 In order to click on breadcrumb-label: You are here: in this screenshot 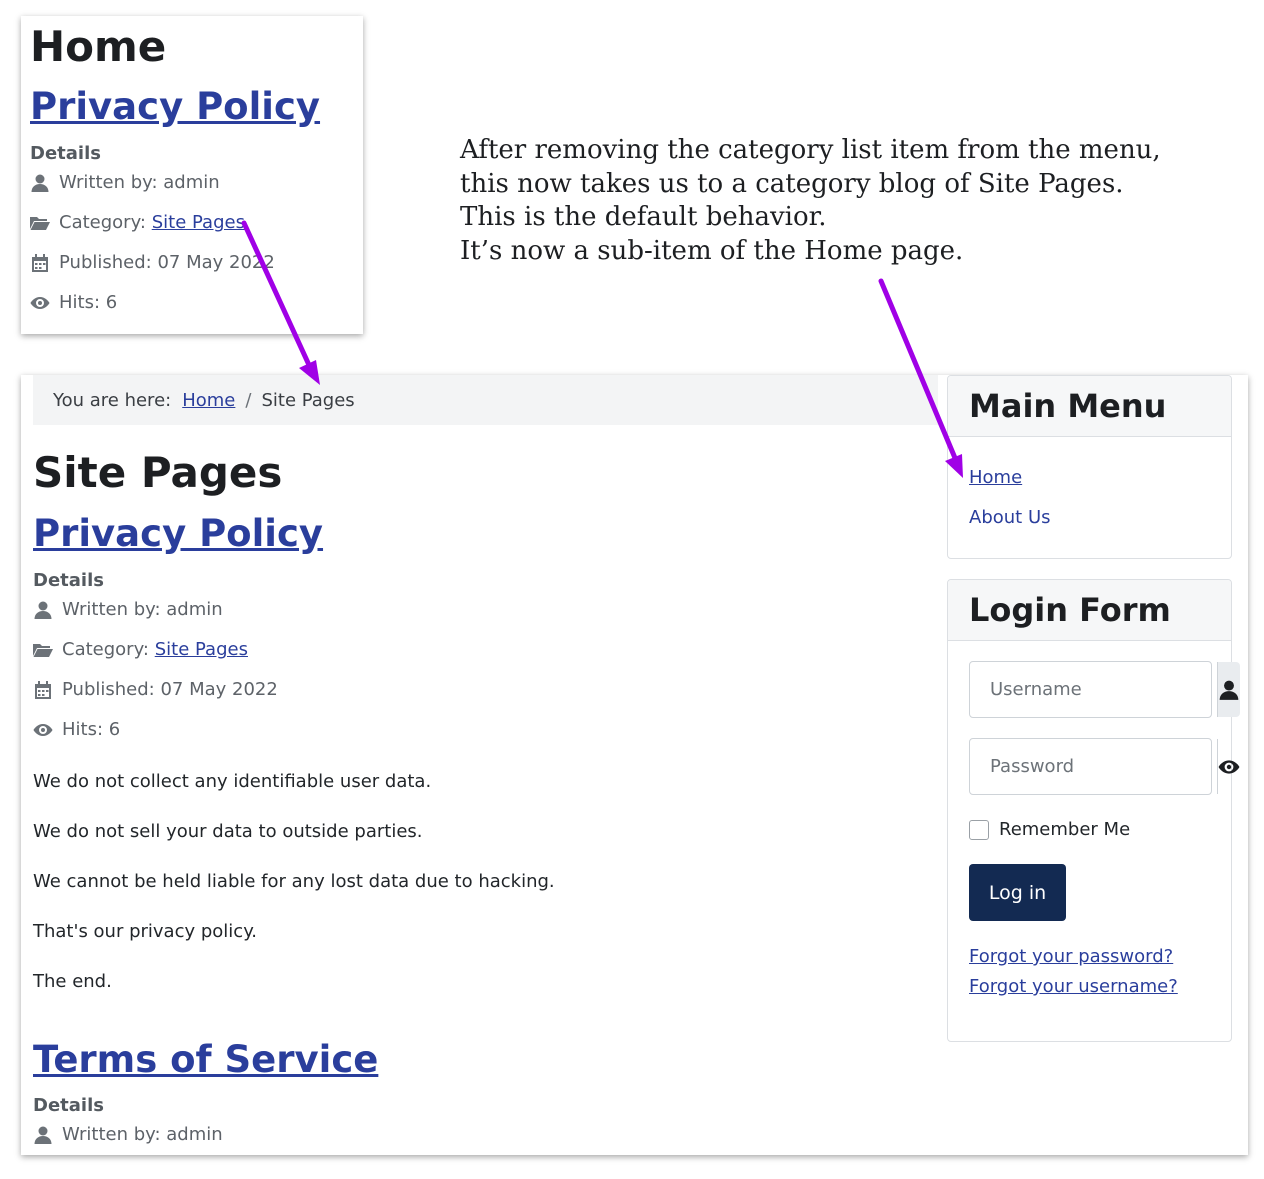, I will do `click(112, 400)`.